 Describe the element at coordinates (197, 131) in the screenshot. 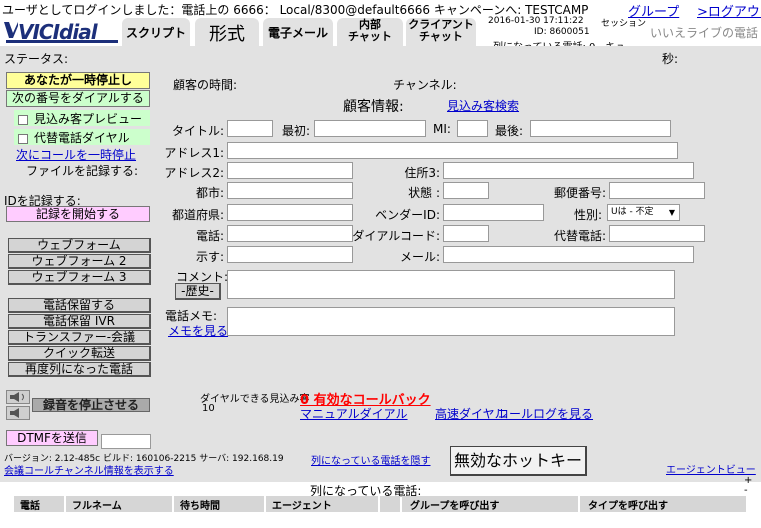

I see `title-label: タイトル:` at that location.